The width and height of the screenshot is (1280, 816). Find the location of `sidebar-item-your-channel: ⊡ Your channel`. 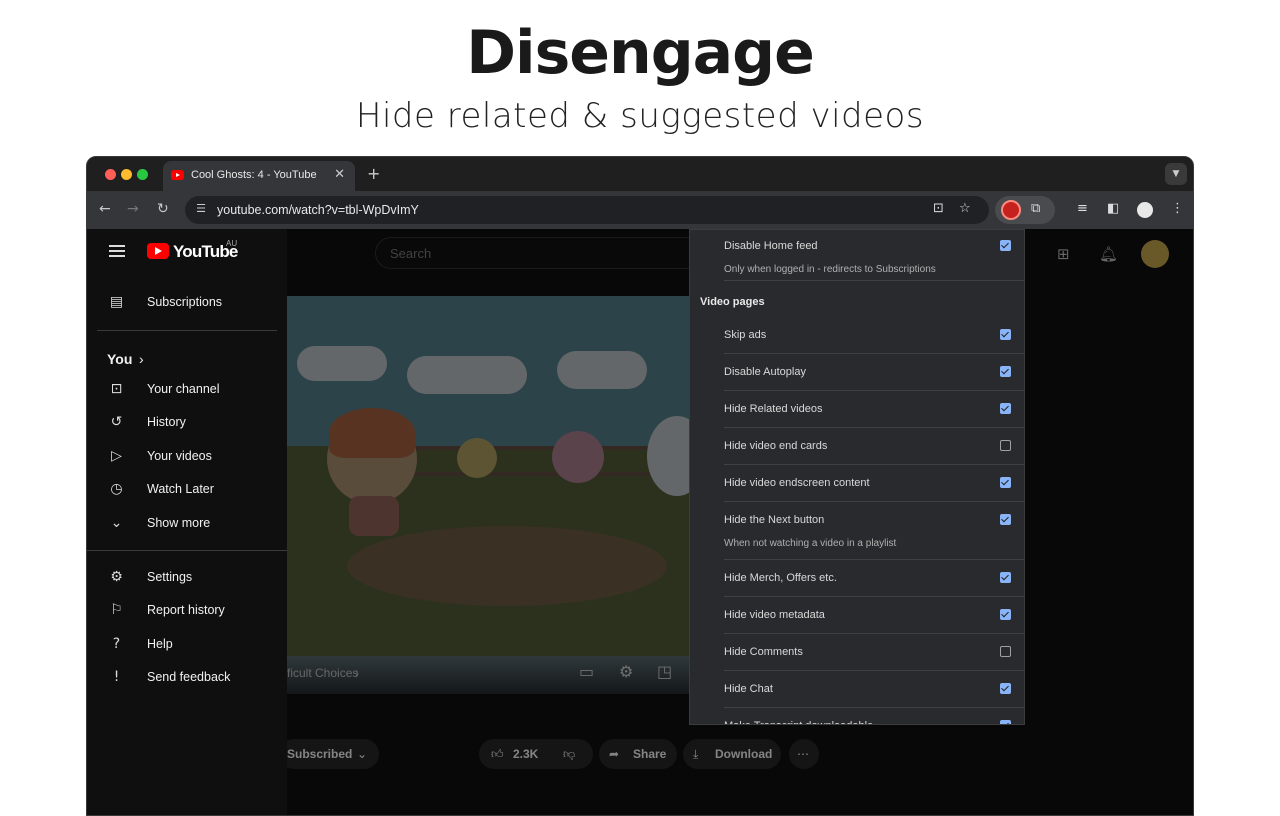

sidebar-item-your-channel: ⊡ Your channel is located at coordinates (187, 389).